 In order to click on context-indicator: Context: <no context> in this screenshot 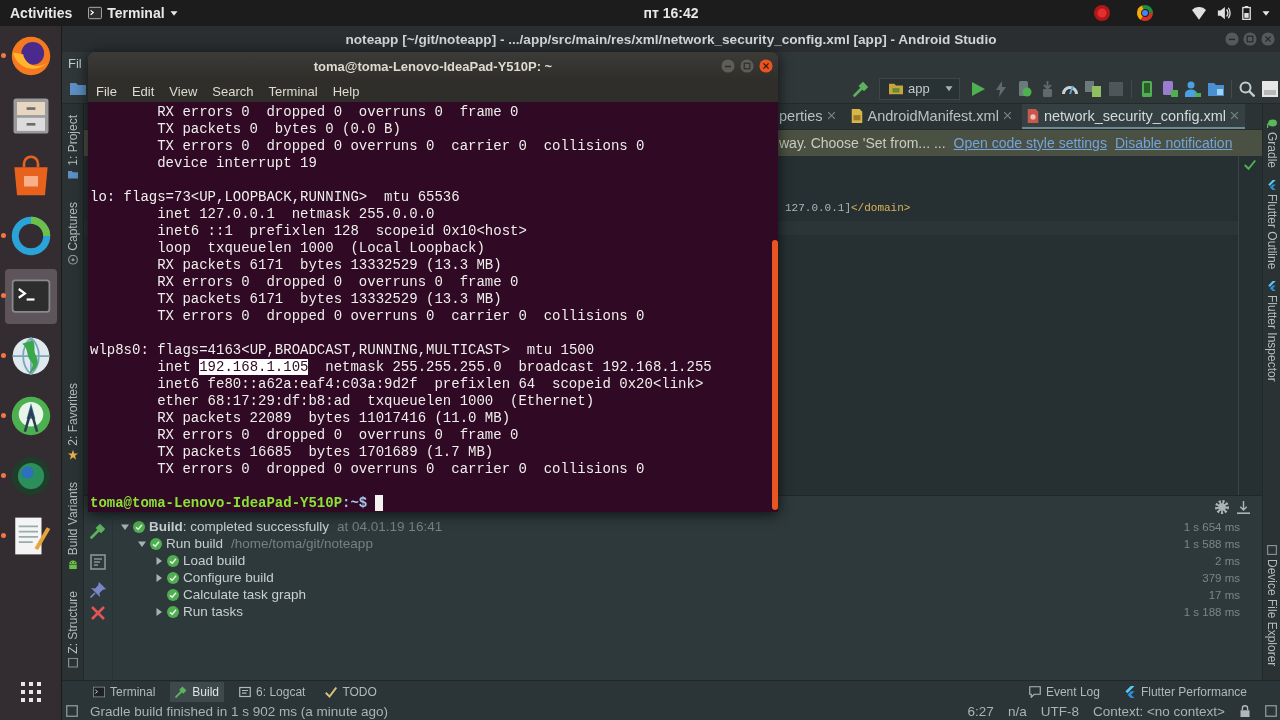, I will do `click(1158, 711)`.